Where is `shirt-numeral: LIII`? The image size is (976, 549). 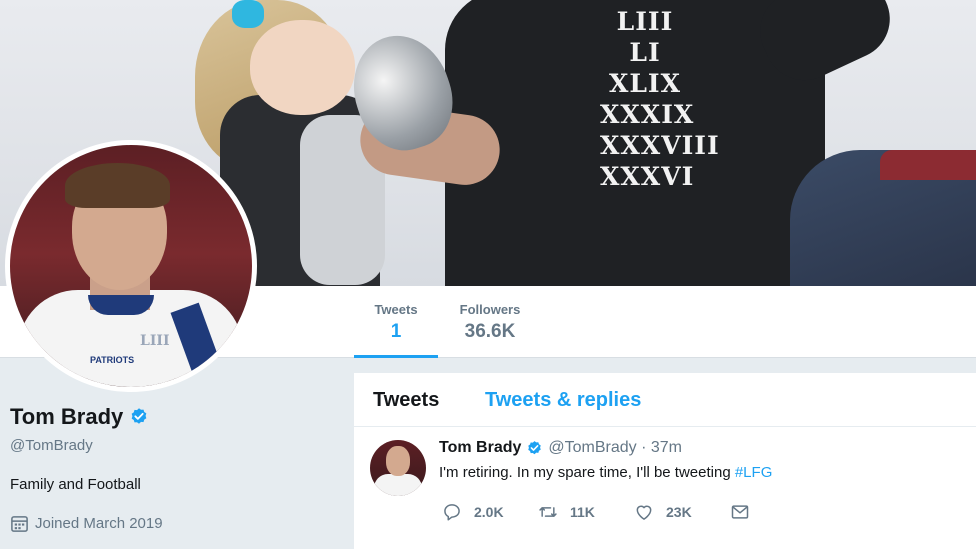 shirt-numeral: LIII is located at coordinates (645, 21).